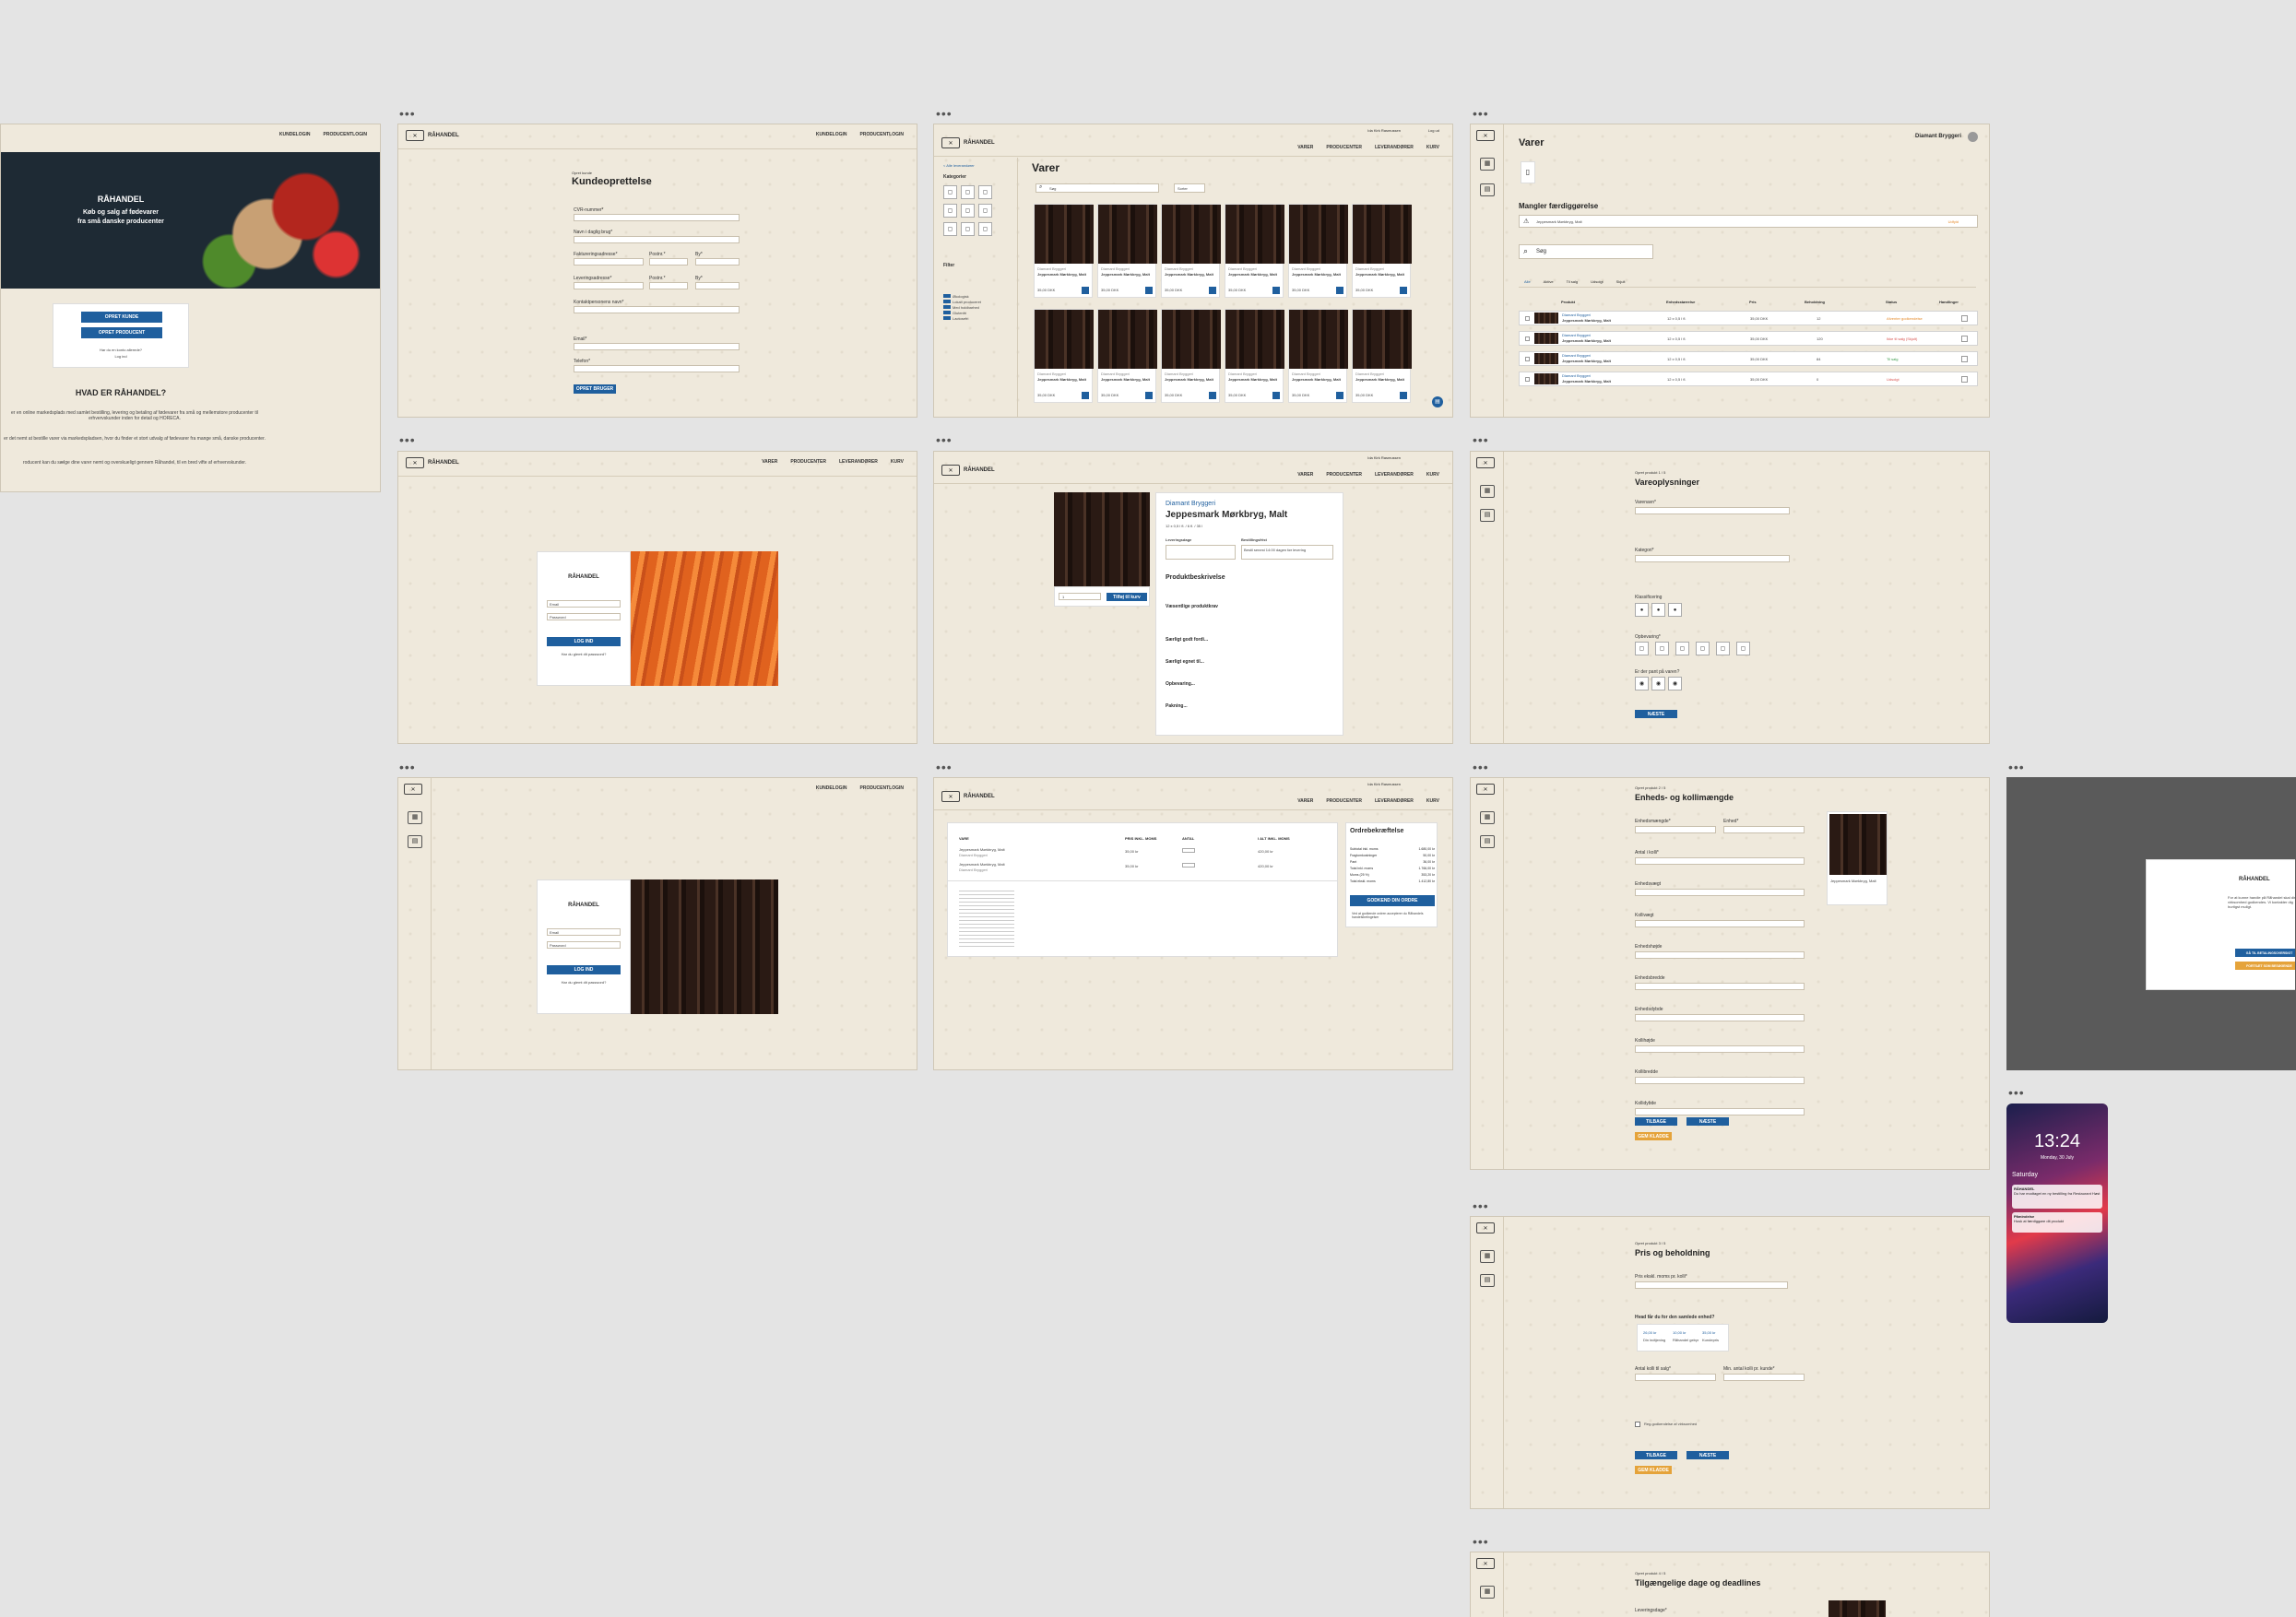 The height and width of the screenshot is (1617, 2296). What do you see at coordinates (2265, 953) in the screenshot?
I see `payment-overview-button: GÅ TIL BETALINGSOVERSIGT` at bounding box center [2265, 953].